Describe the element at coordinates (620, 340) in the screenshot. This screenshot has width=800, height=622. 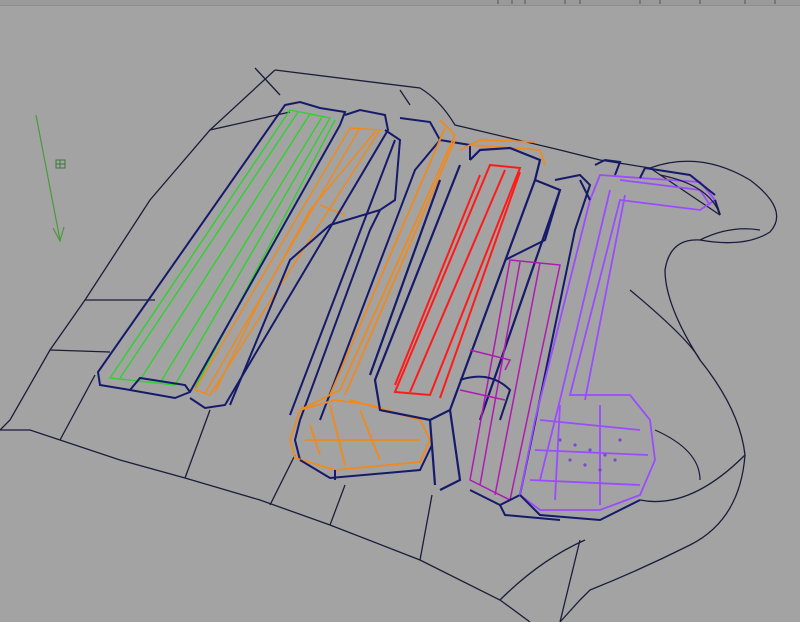
I see `part-purple-frame` at that location.